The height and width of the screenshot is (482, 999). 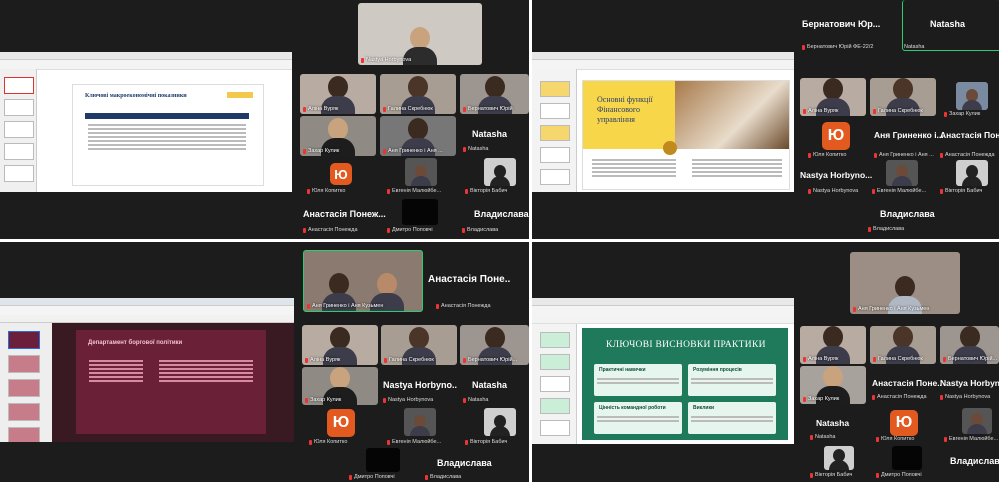 What do you see at coordinates (146, 56) in the screenshot?
I see `ribbon-bar` at bounding box center [146, 56].